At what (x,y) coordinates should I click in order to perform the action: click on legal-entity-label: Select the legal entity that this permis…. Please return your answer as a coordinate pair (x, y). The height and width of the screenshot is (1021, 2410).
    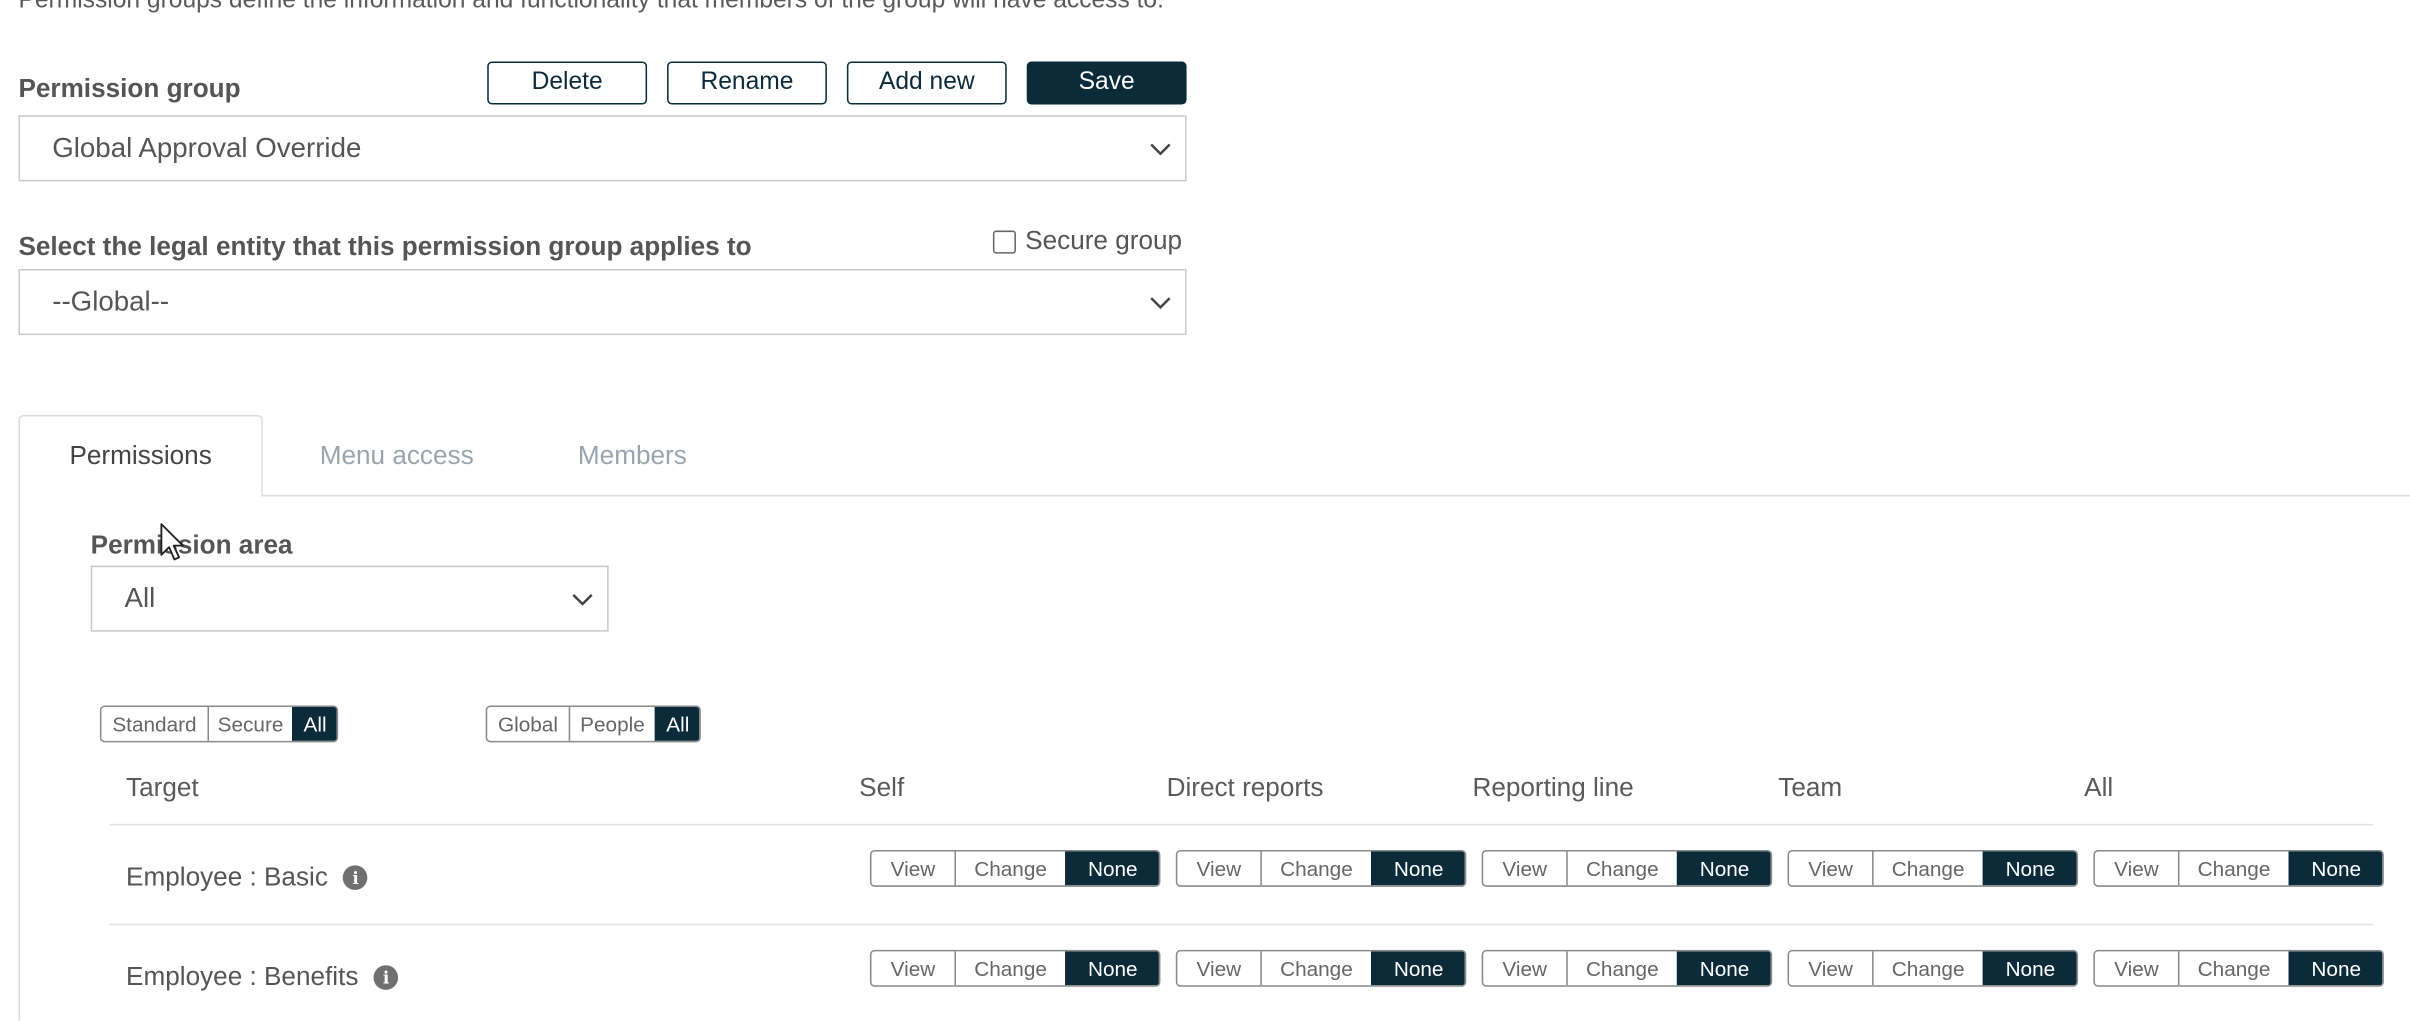
    Looking at the image, I should click on (385, 247).